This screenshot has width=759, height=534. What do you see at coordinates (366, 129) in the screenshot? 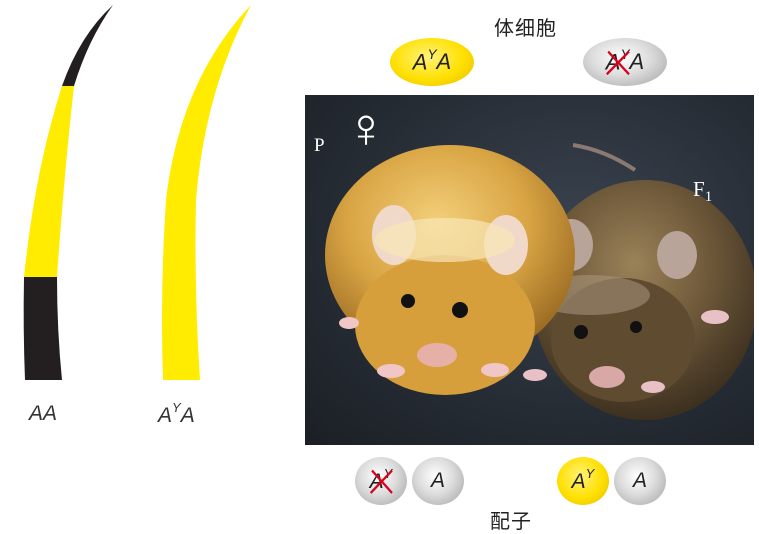
I see `female-symbol-icon: ♀` at bounding box center [366, 129].